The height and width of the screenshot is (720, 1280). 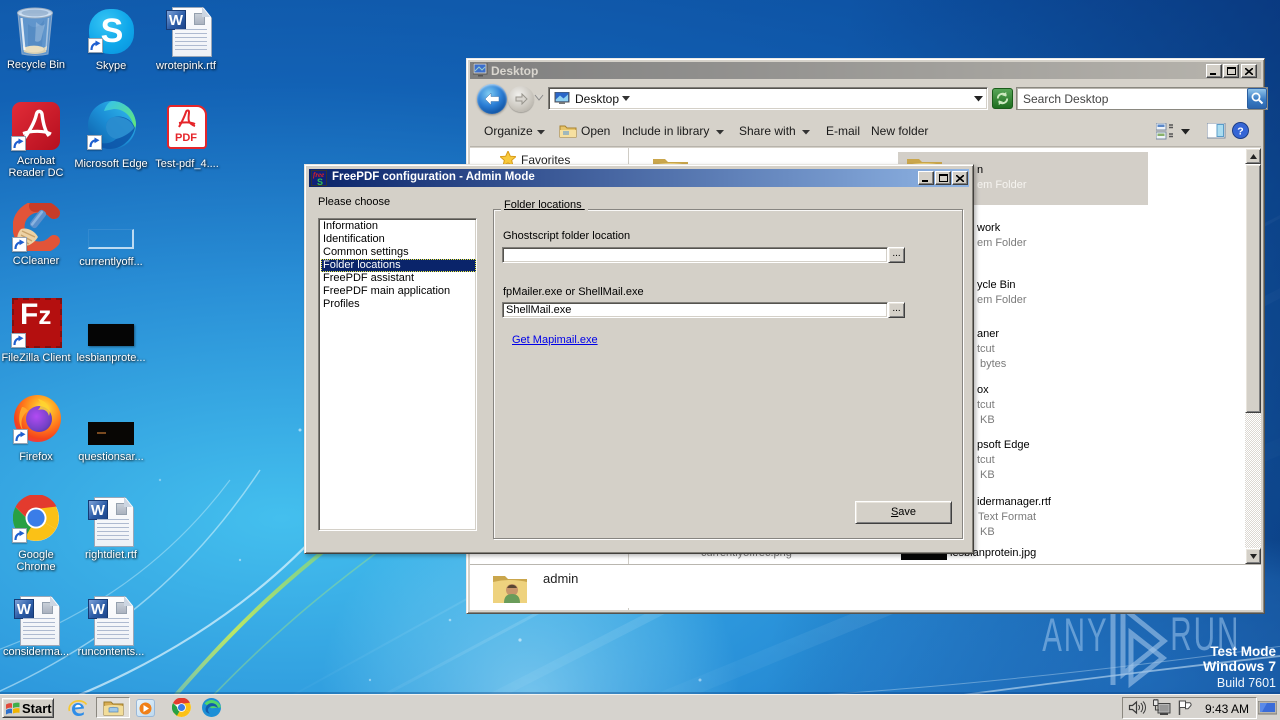 I want to click on svg-text: Test Mode, so click(x=1243, y=651).